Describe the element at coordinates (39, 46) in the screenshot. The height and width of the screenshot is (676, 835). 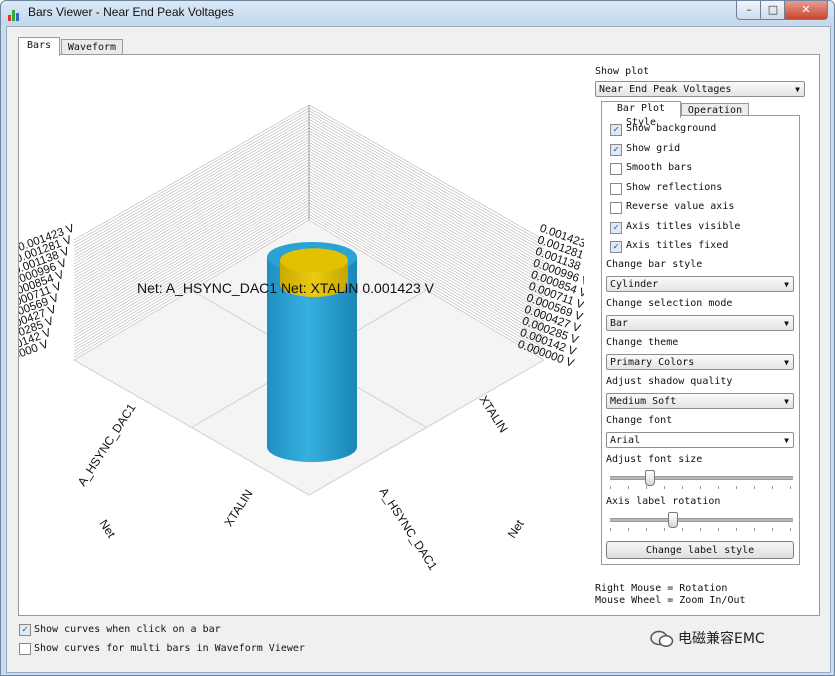
I see `tab-bars: Bars` at that location.